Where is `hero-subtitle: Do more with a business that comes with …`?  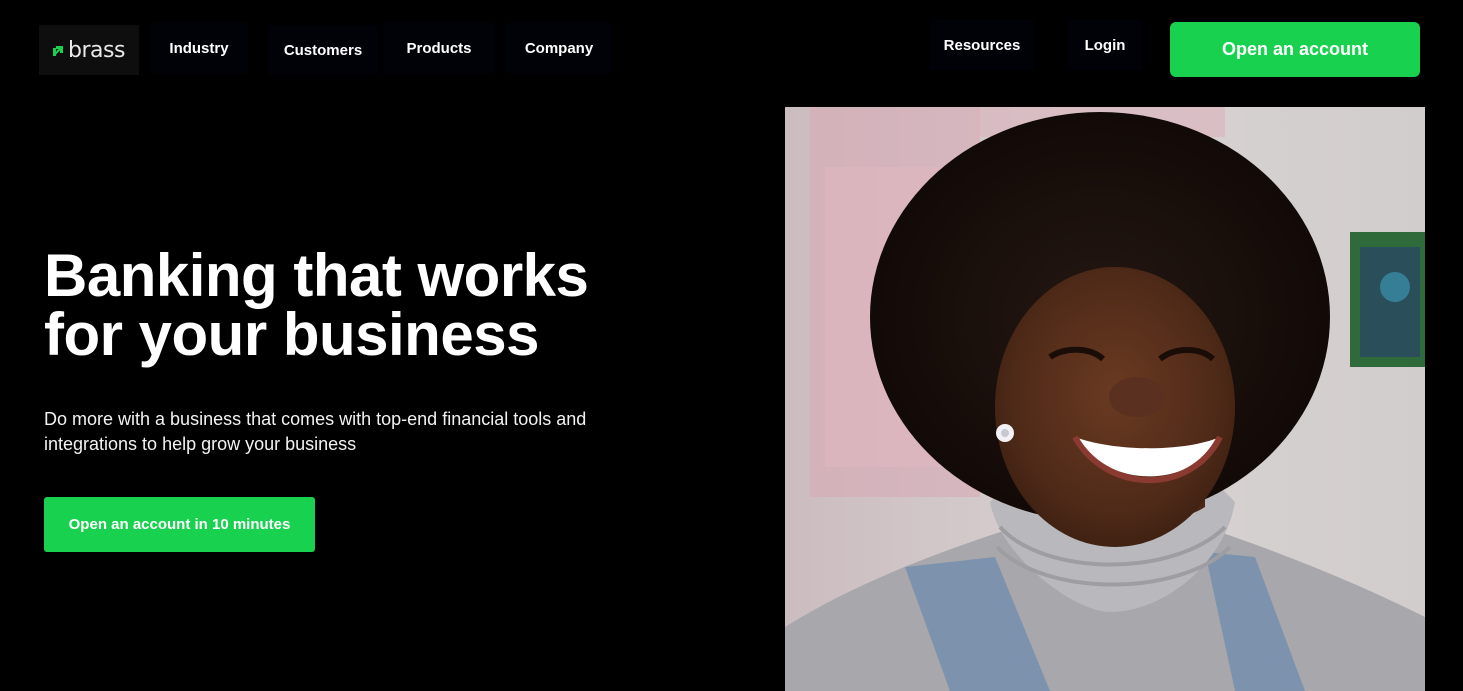 hero-subtitle: Do more with a business that comes with … is located at coordinates (354, 432).